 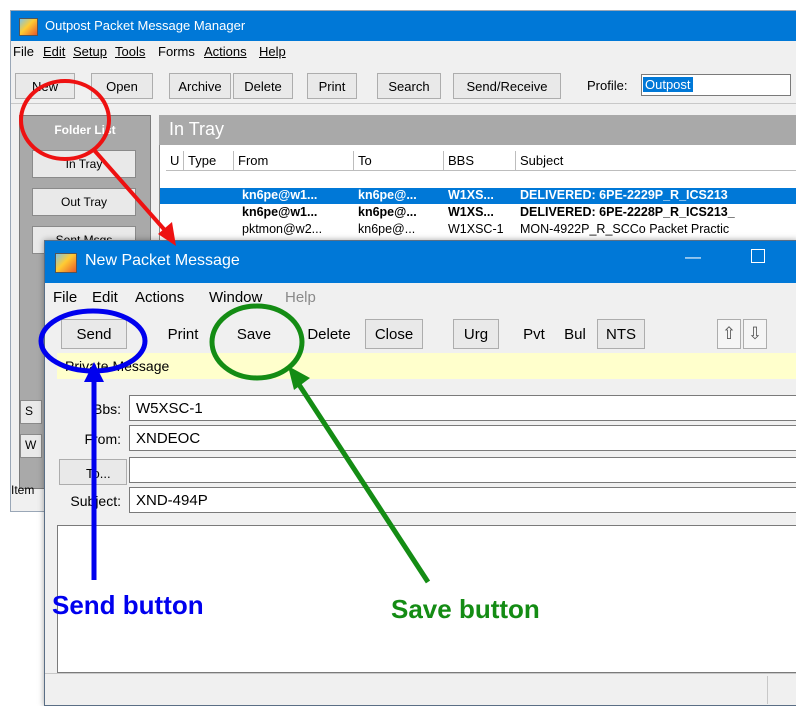 I want to click on search-button: Search, so click(x=409, y=86).